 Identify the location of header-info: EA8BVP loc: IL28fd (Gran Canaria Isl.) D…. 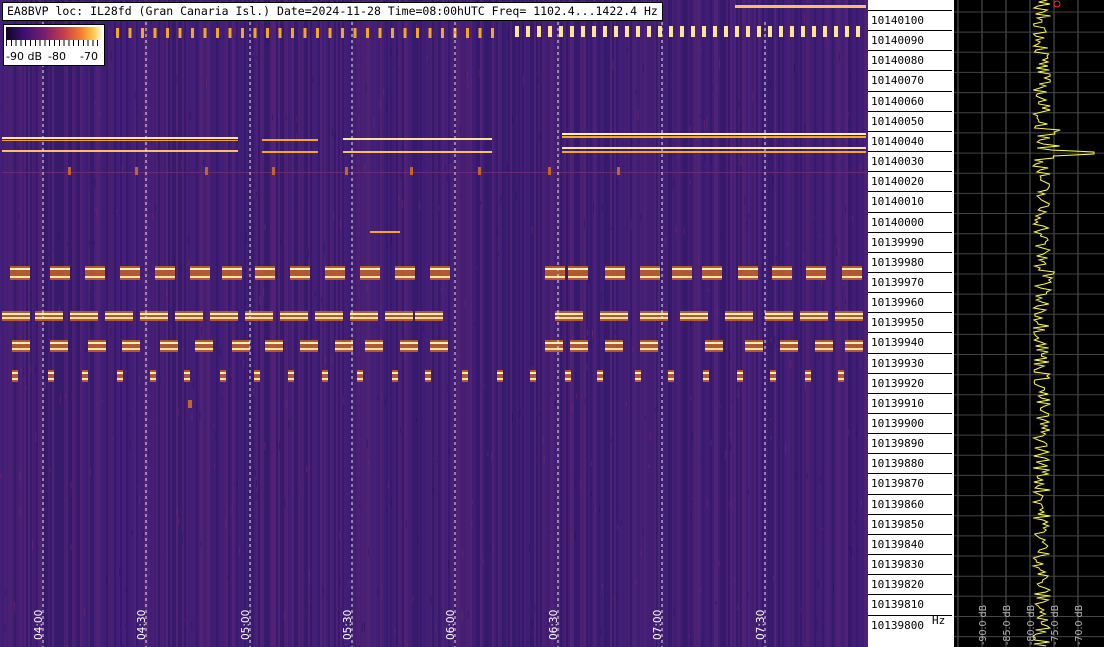
(332, 11).